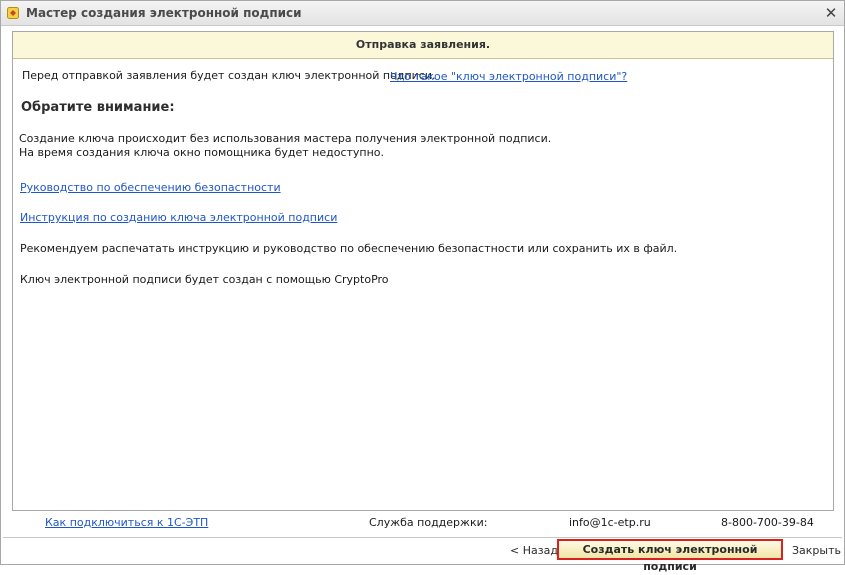 The width and height of the screenshot is (845, 575). Describe the element at coordinates (816, 550) in the screenshot. I see `close-button: Закрыть` at that location.